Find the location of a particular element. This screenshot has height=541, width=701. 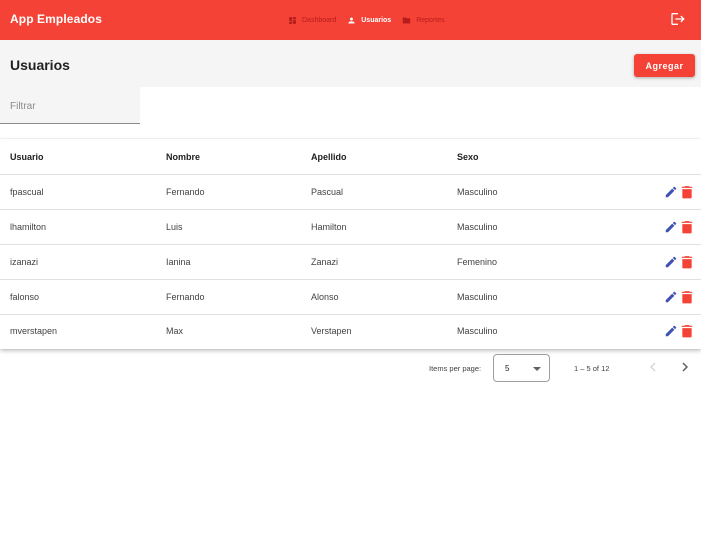

cell-usuario: izanazi is located at coordinates (24, 262).